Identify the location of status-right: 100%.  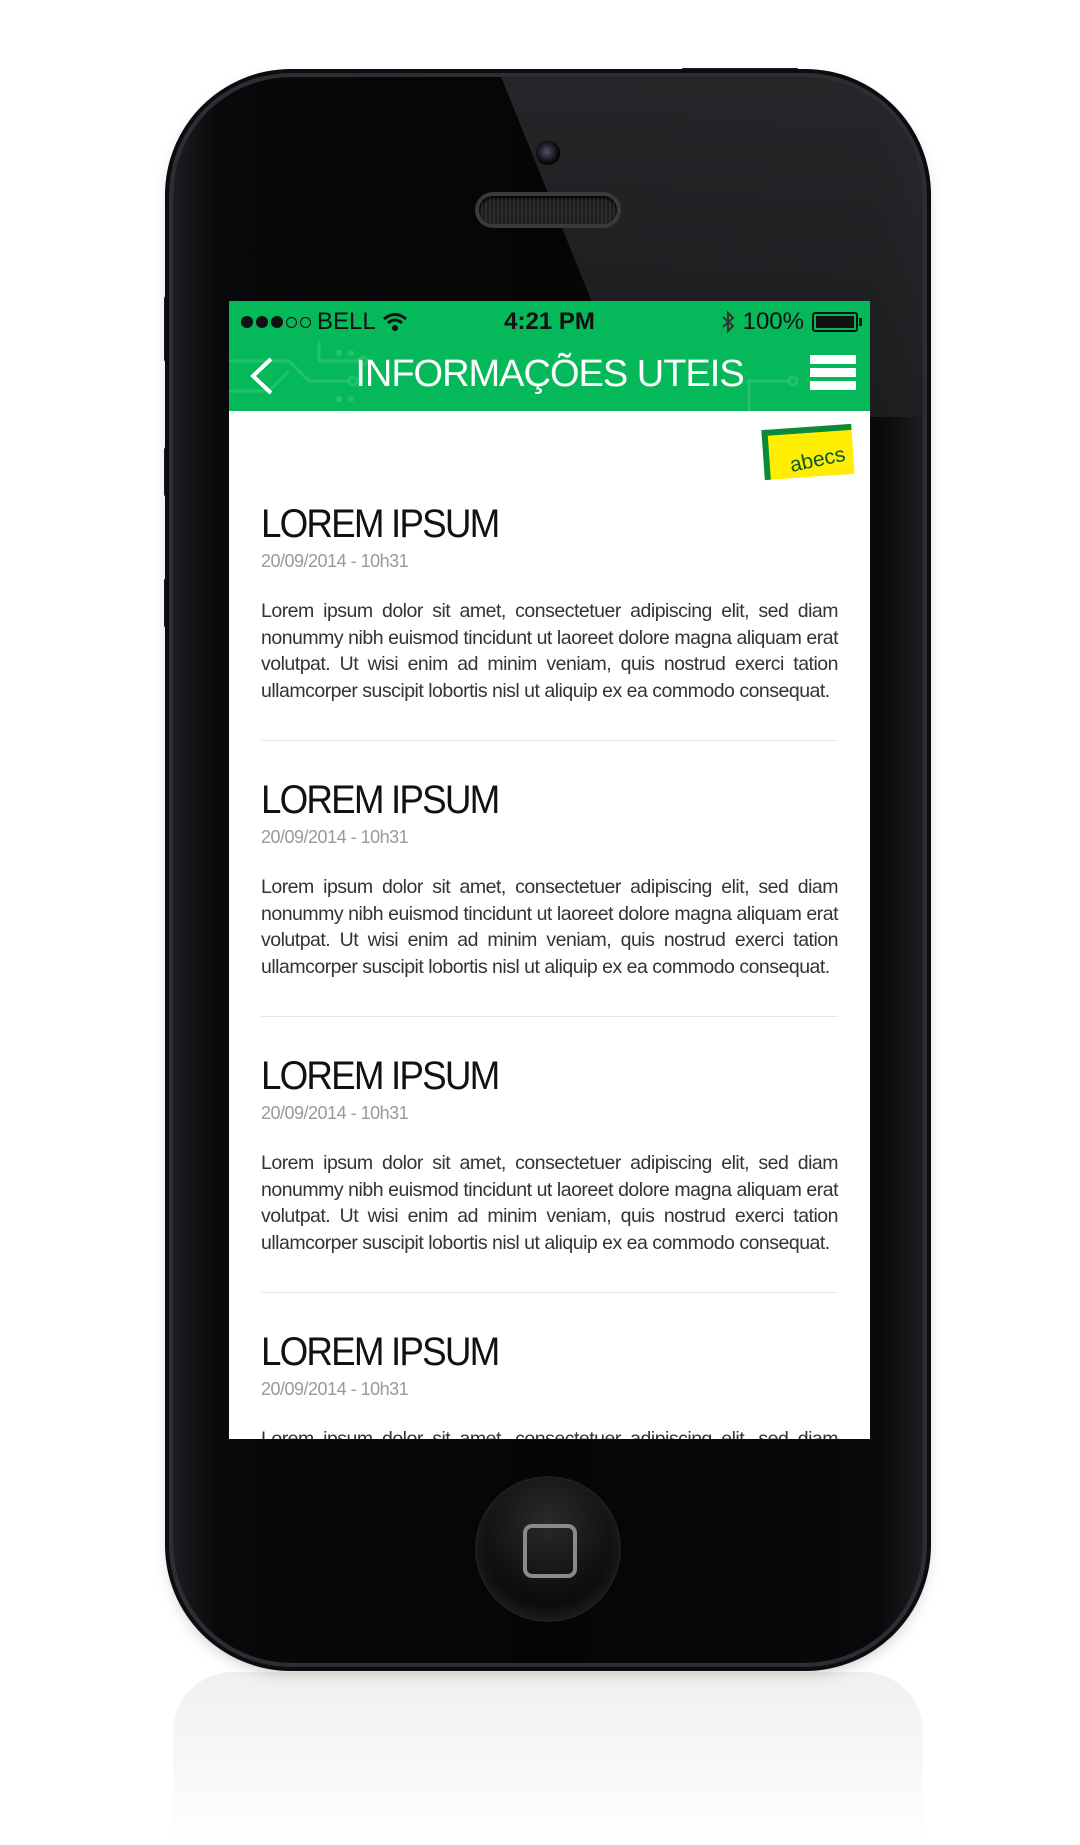
(791, 322).